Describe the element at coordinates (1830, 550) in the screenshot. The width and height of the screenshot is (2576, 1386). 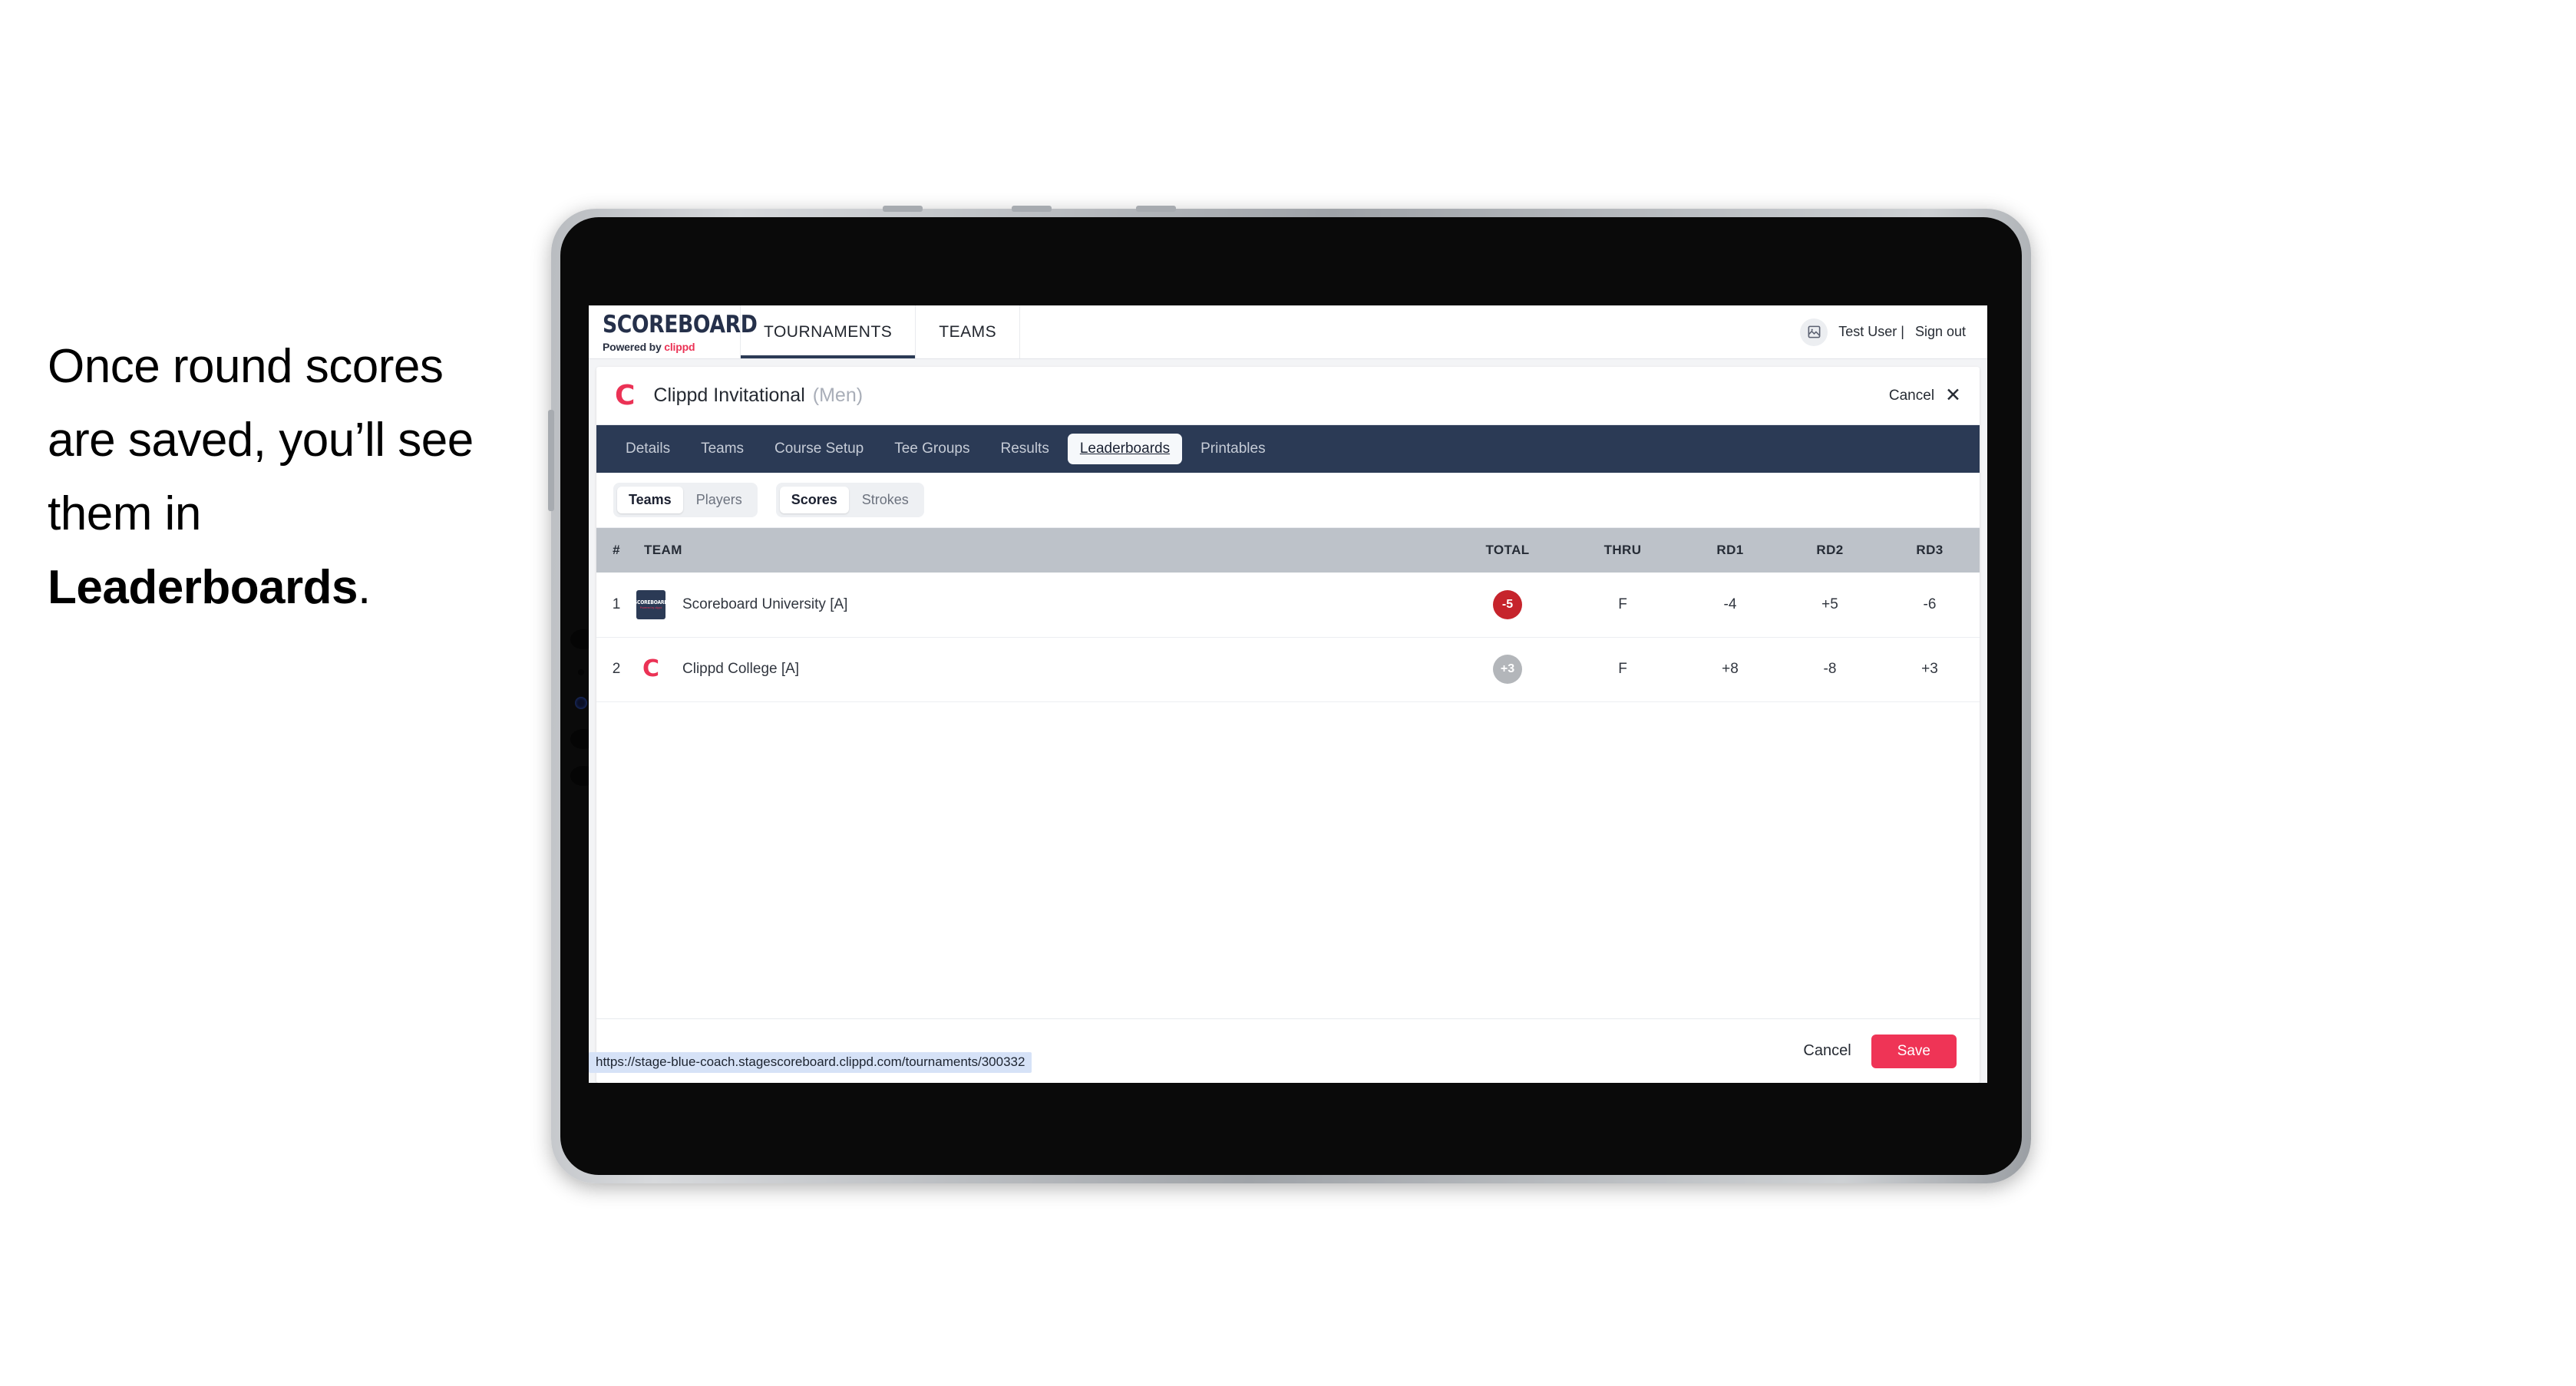
I see `column-header-rd2: RD2` at that location.